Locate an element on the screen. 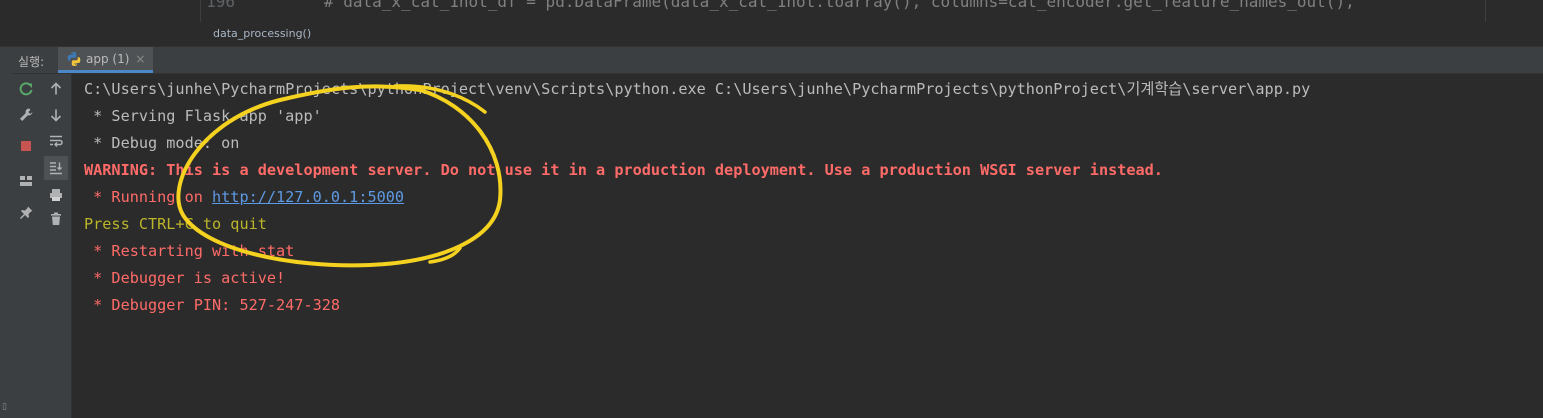 Image resolution: width=1543 pixels, height=418 pixels. running-prefix: * Running on is located at coordinates (148, 197).